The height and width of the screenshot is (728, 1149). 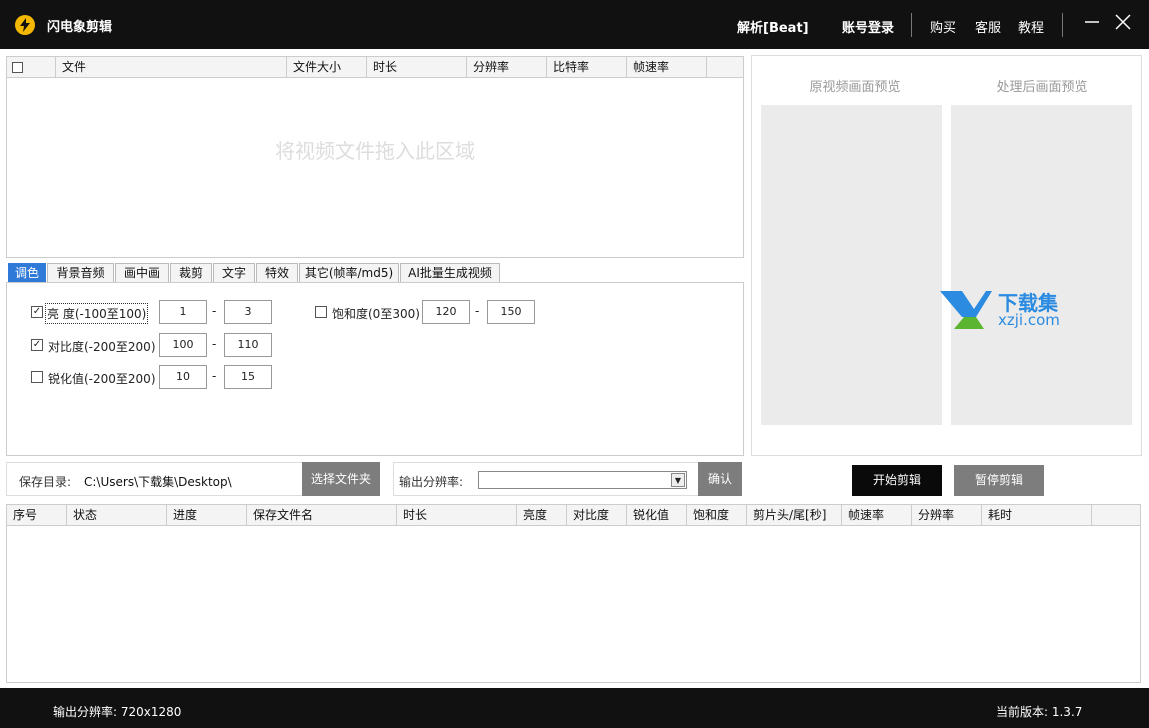 What do you see at coordinates (947, 515) in the screenshot?
I see `column-task-resolution: 分辨率` at bounding box center [947, 515].